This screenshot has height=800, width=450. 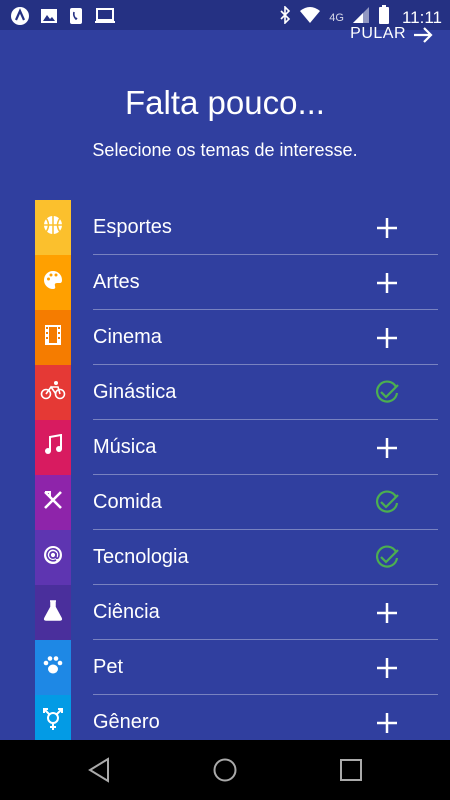 I want to click on topic-item-cinema: Cinema, so click(x=236, y=337).